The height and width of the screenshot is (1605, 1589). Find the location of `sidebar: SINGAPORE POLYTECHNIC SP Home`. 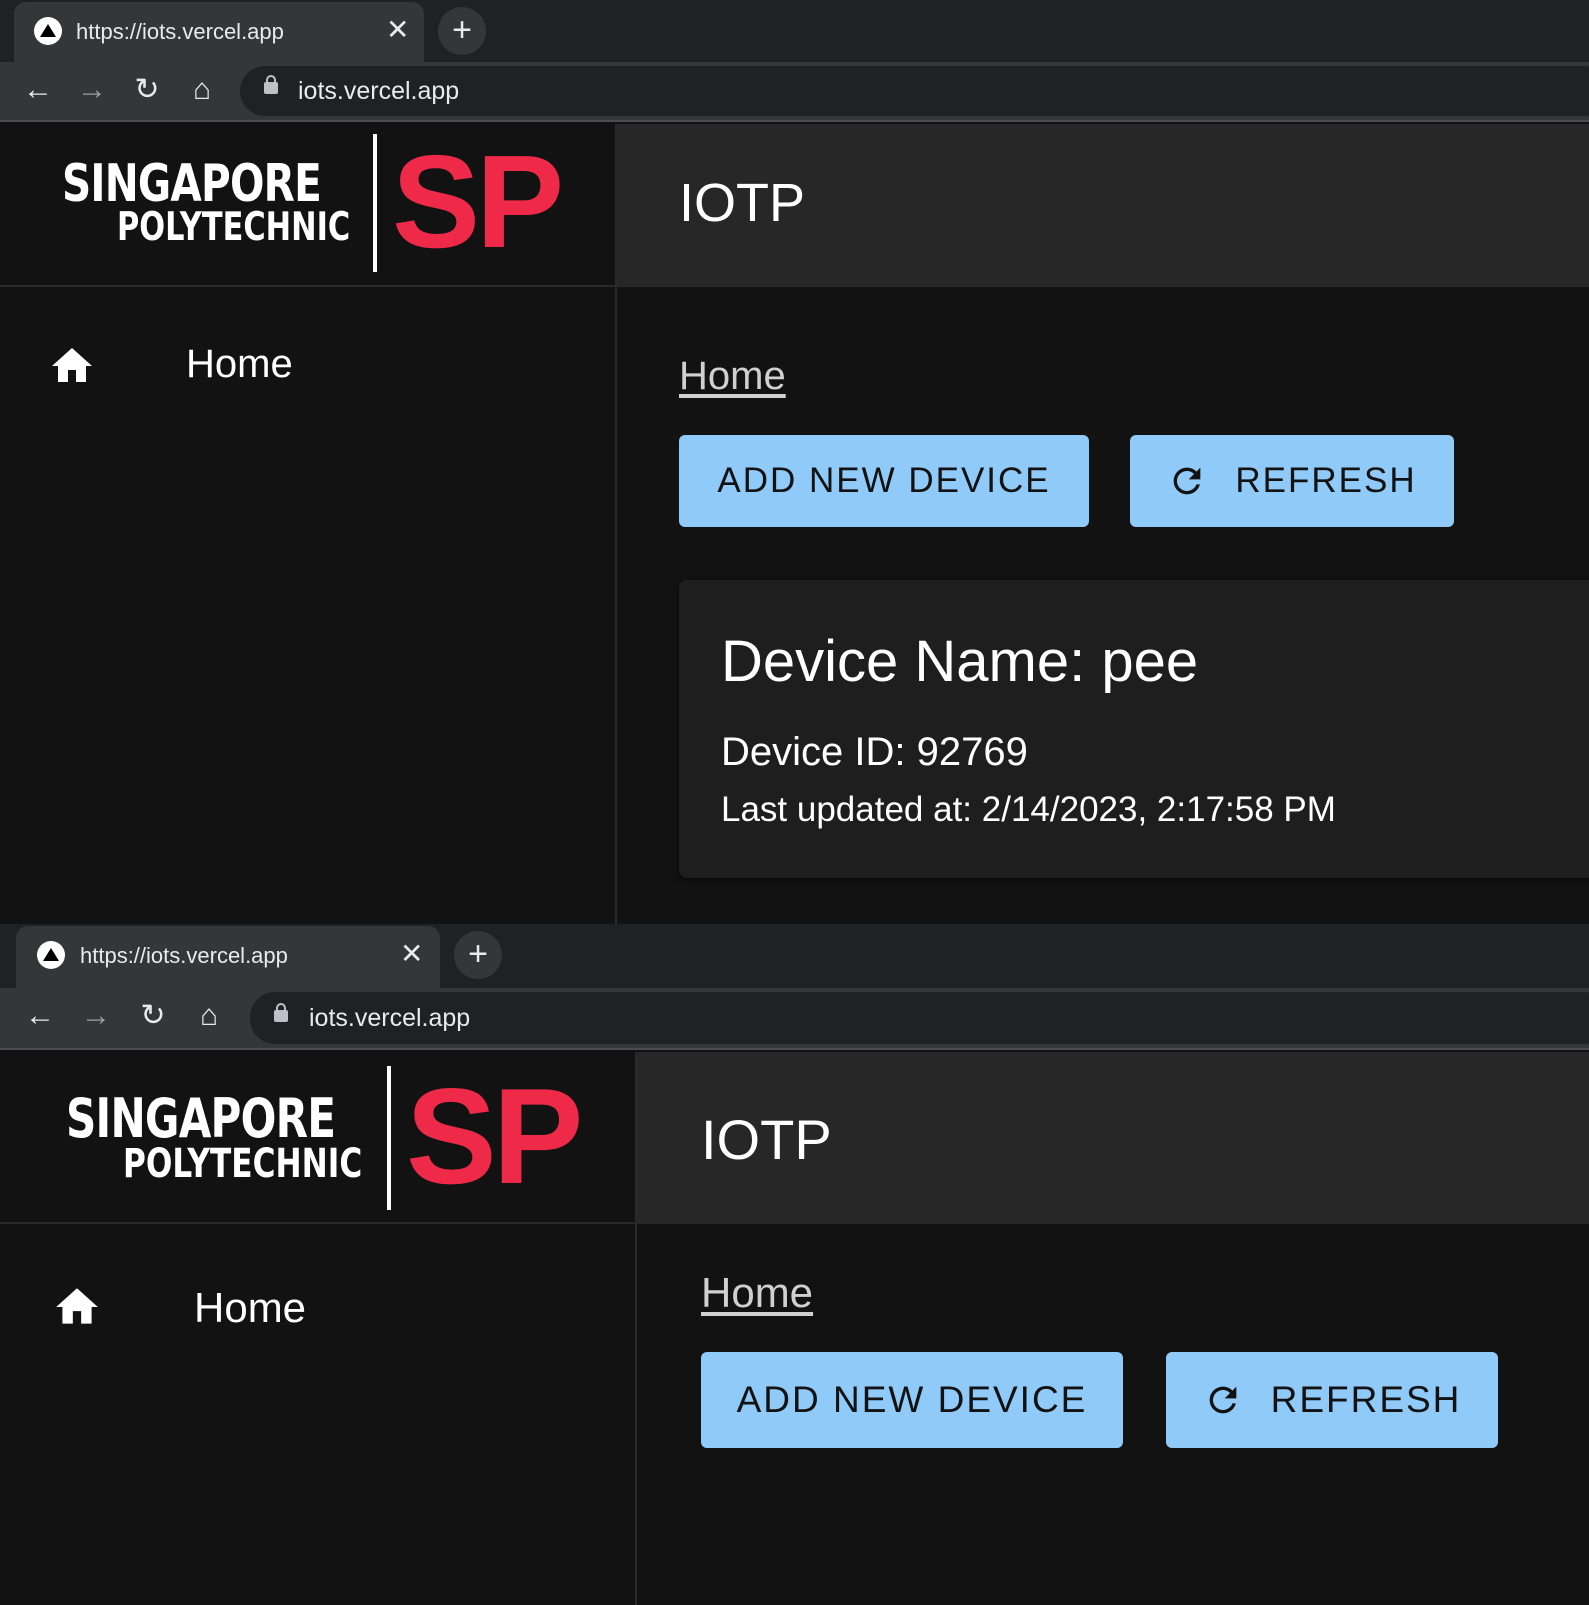

sidebar: SINGAPORE POLYTECHNIC SP Home is located at coordinates (318, 1328).